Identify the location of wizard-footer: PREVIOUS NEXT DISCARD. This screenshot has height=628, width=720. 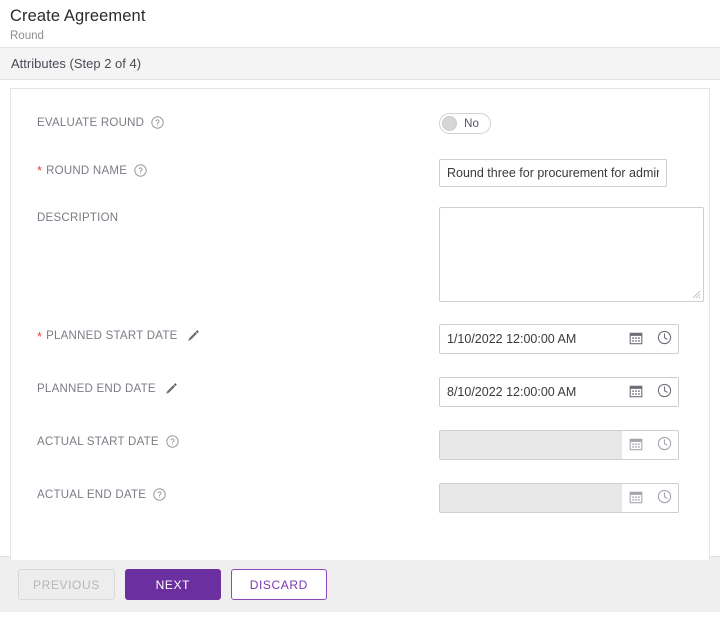
(360, 584).